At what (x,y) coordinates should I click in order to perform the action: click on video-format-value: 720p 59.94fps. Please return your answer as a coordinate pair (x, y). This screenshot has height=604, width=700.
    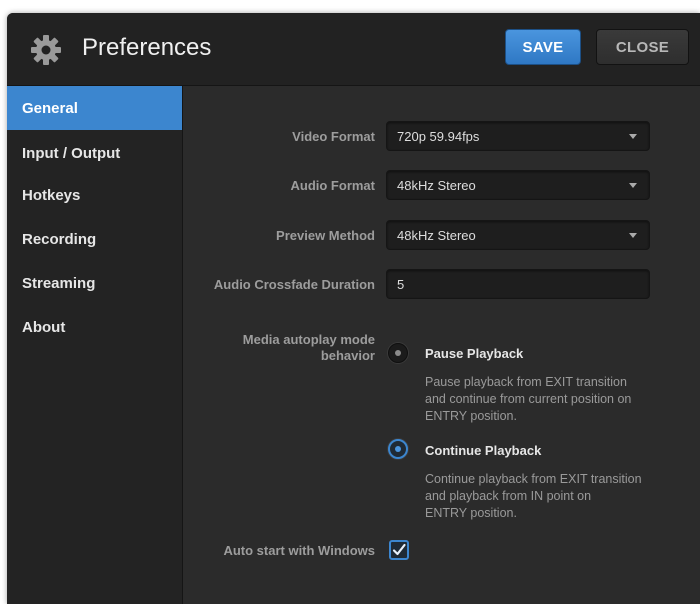
    Looking at the image, I should click on (438, 136).